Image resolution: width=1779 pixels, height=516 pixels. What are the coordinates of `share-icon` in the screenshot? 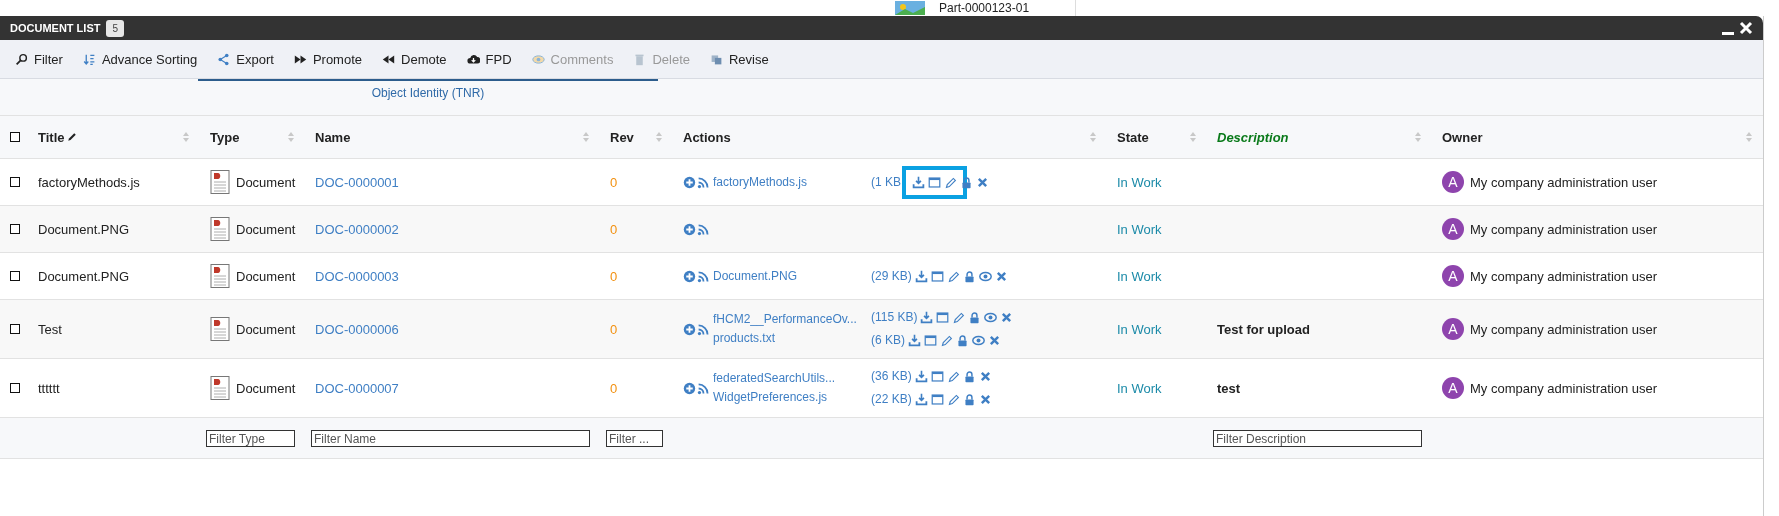 It's located at (224, 59).